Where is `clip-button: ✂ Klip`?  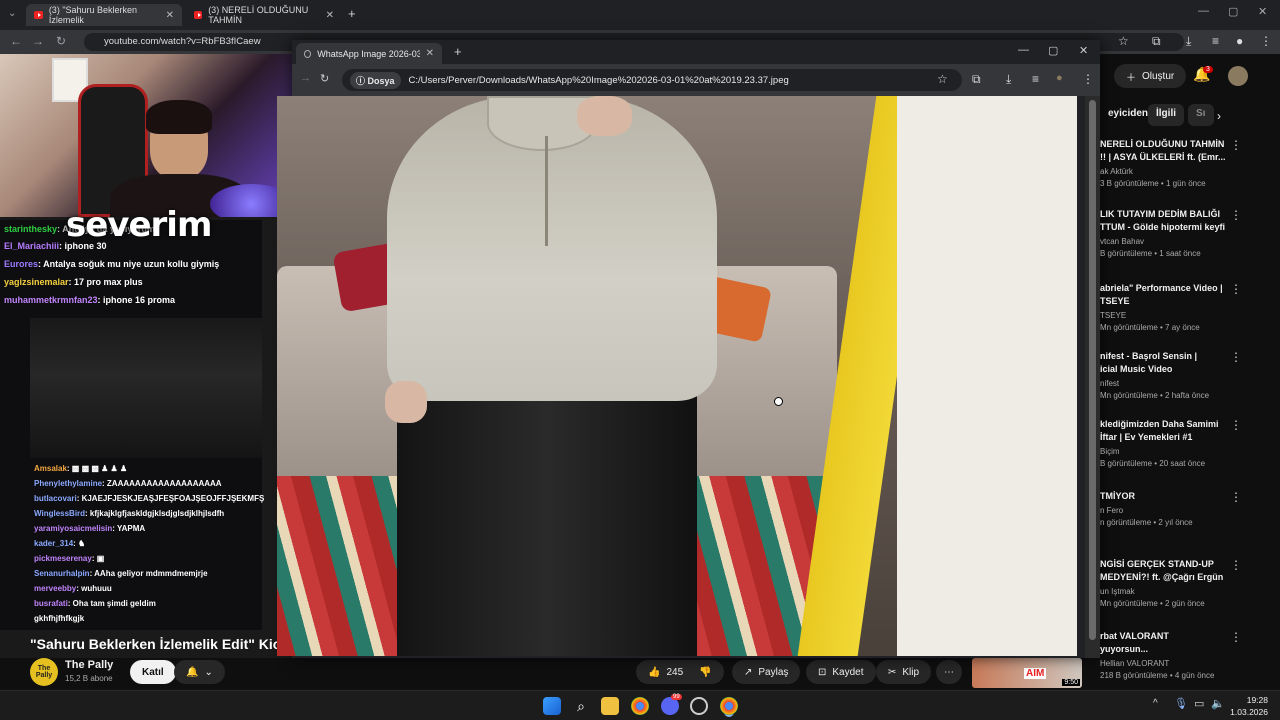 clip-button: ✂ Klip is located at coordinates (904, 672).